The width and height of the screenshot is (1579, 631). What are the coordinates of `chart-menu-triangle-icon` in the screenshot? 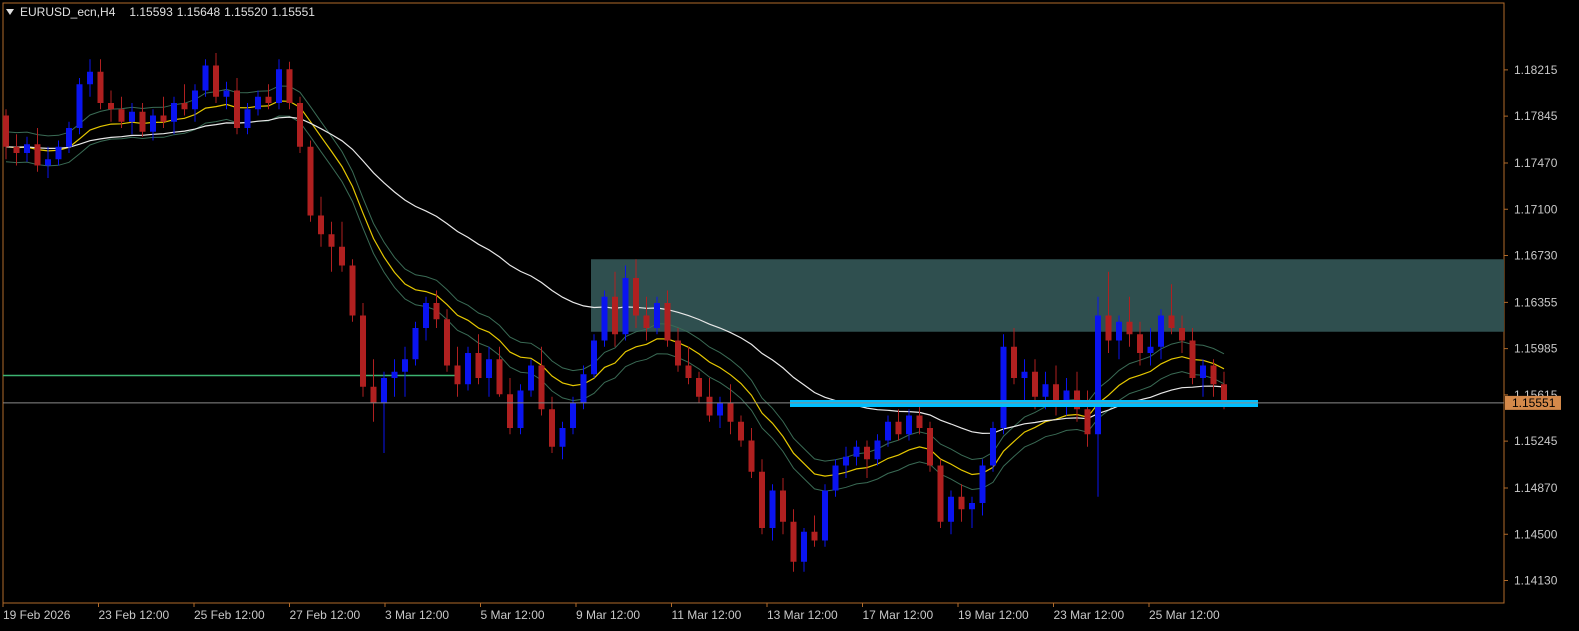 It's located at (10, 12).